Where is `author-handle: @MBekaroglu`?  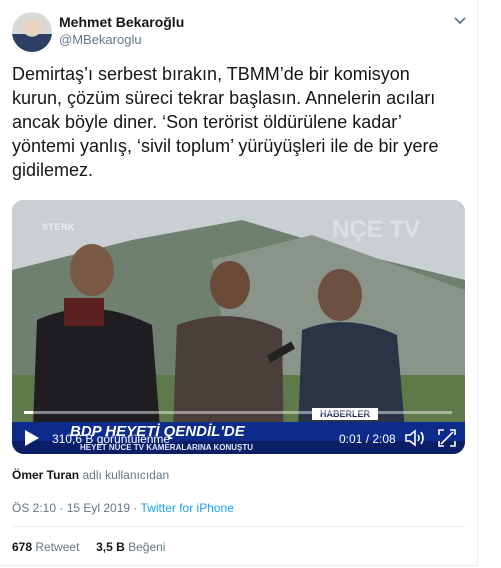 author-handle: @MBekaroglu is located at coordinates (100, 39).